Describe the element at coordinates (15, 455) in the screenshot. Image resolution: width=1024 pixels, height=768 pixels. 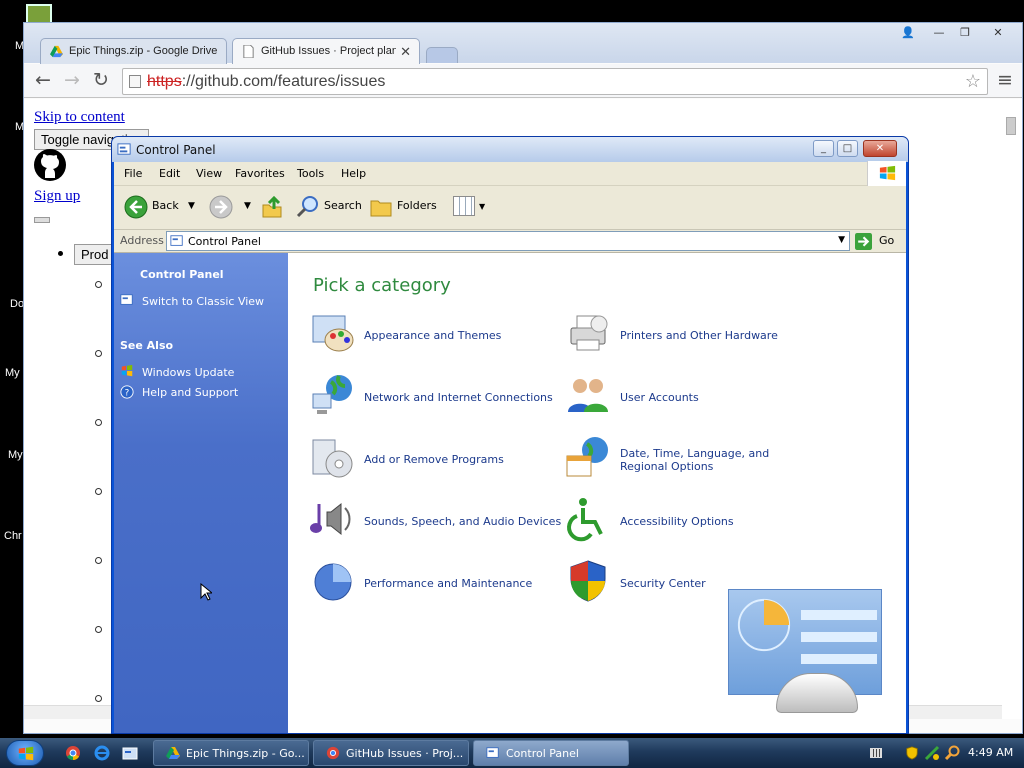
I see `desktop-label: My` at that location.